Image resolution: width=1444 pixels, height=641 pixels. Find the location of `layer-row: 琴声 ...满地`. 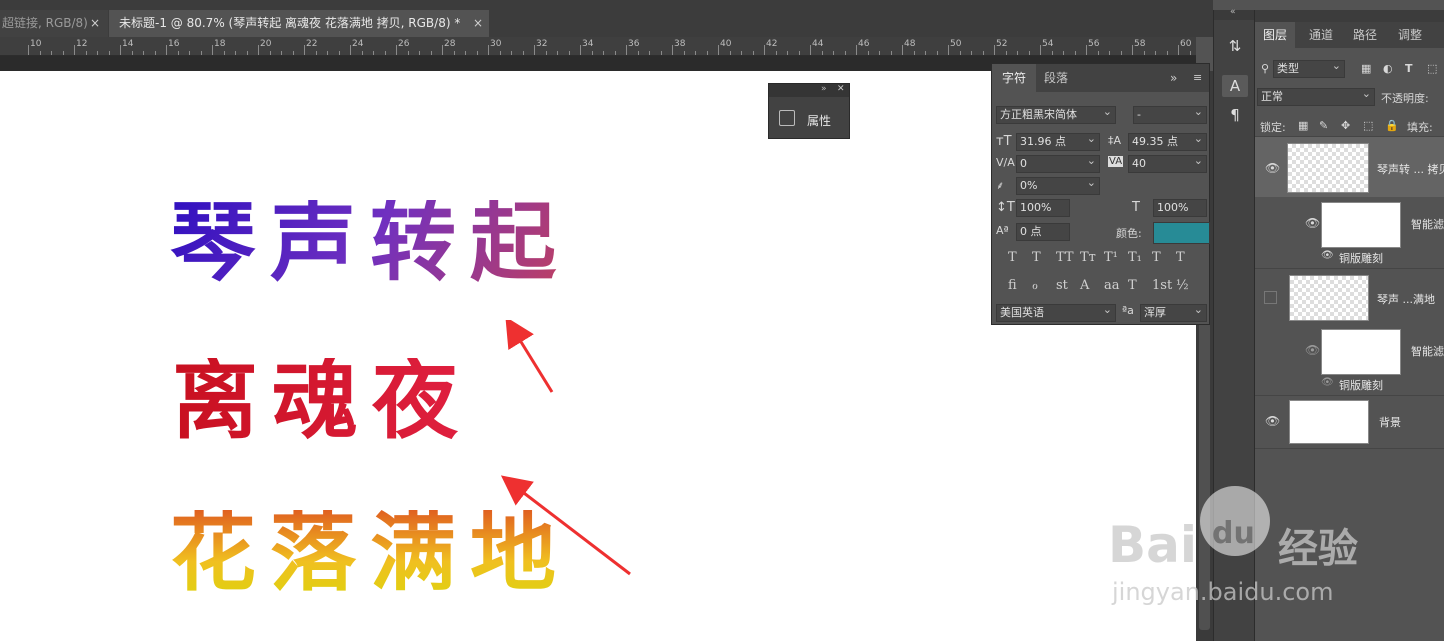

layer-row: 琴声 ...满地 is located at coordinates (1349, 298).